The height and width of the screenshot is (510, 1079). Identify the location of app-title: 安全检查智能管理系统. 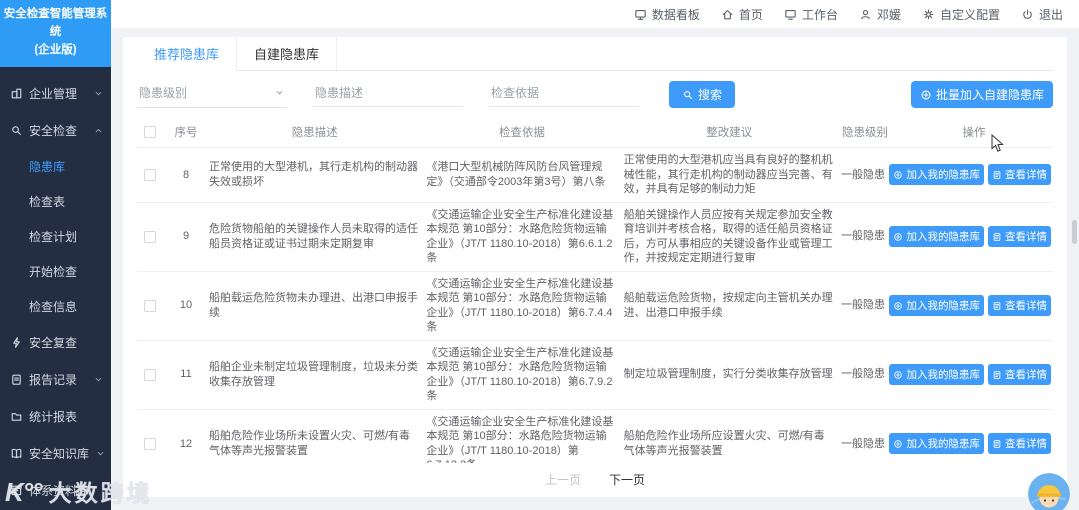
(55, 23).